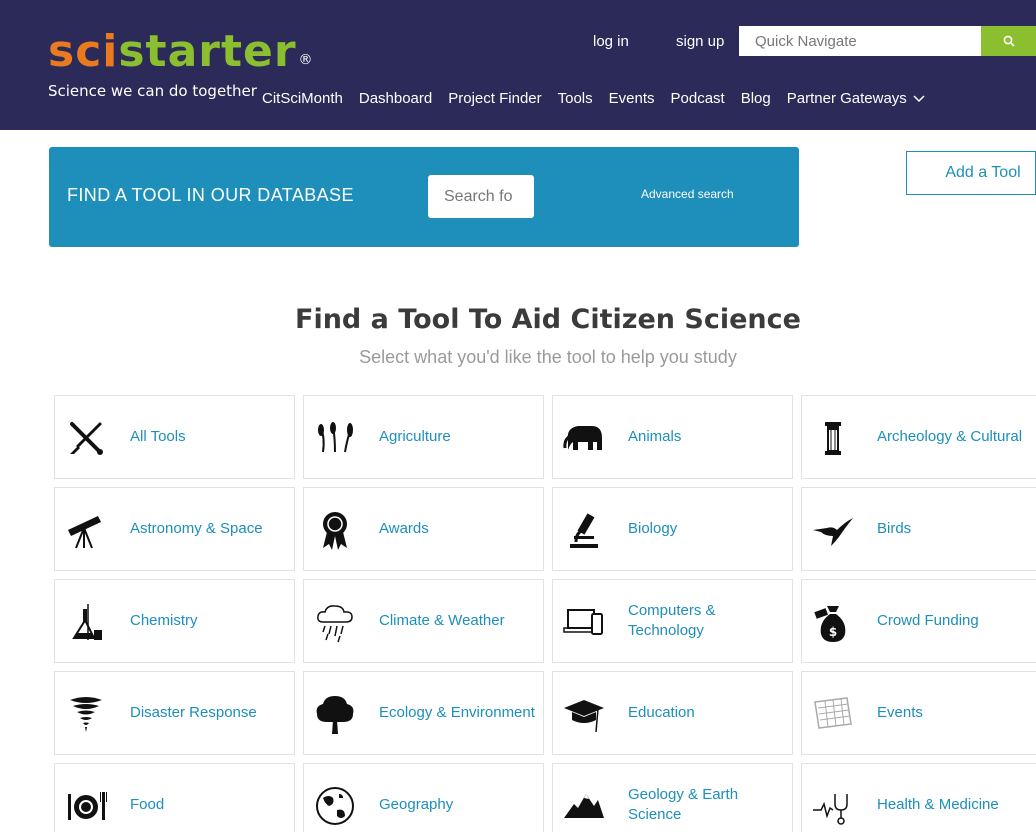  I want to click on category-card-computers-technology: Computers & Technology, so click(672, 621).